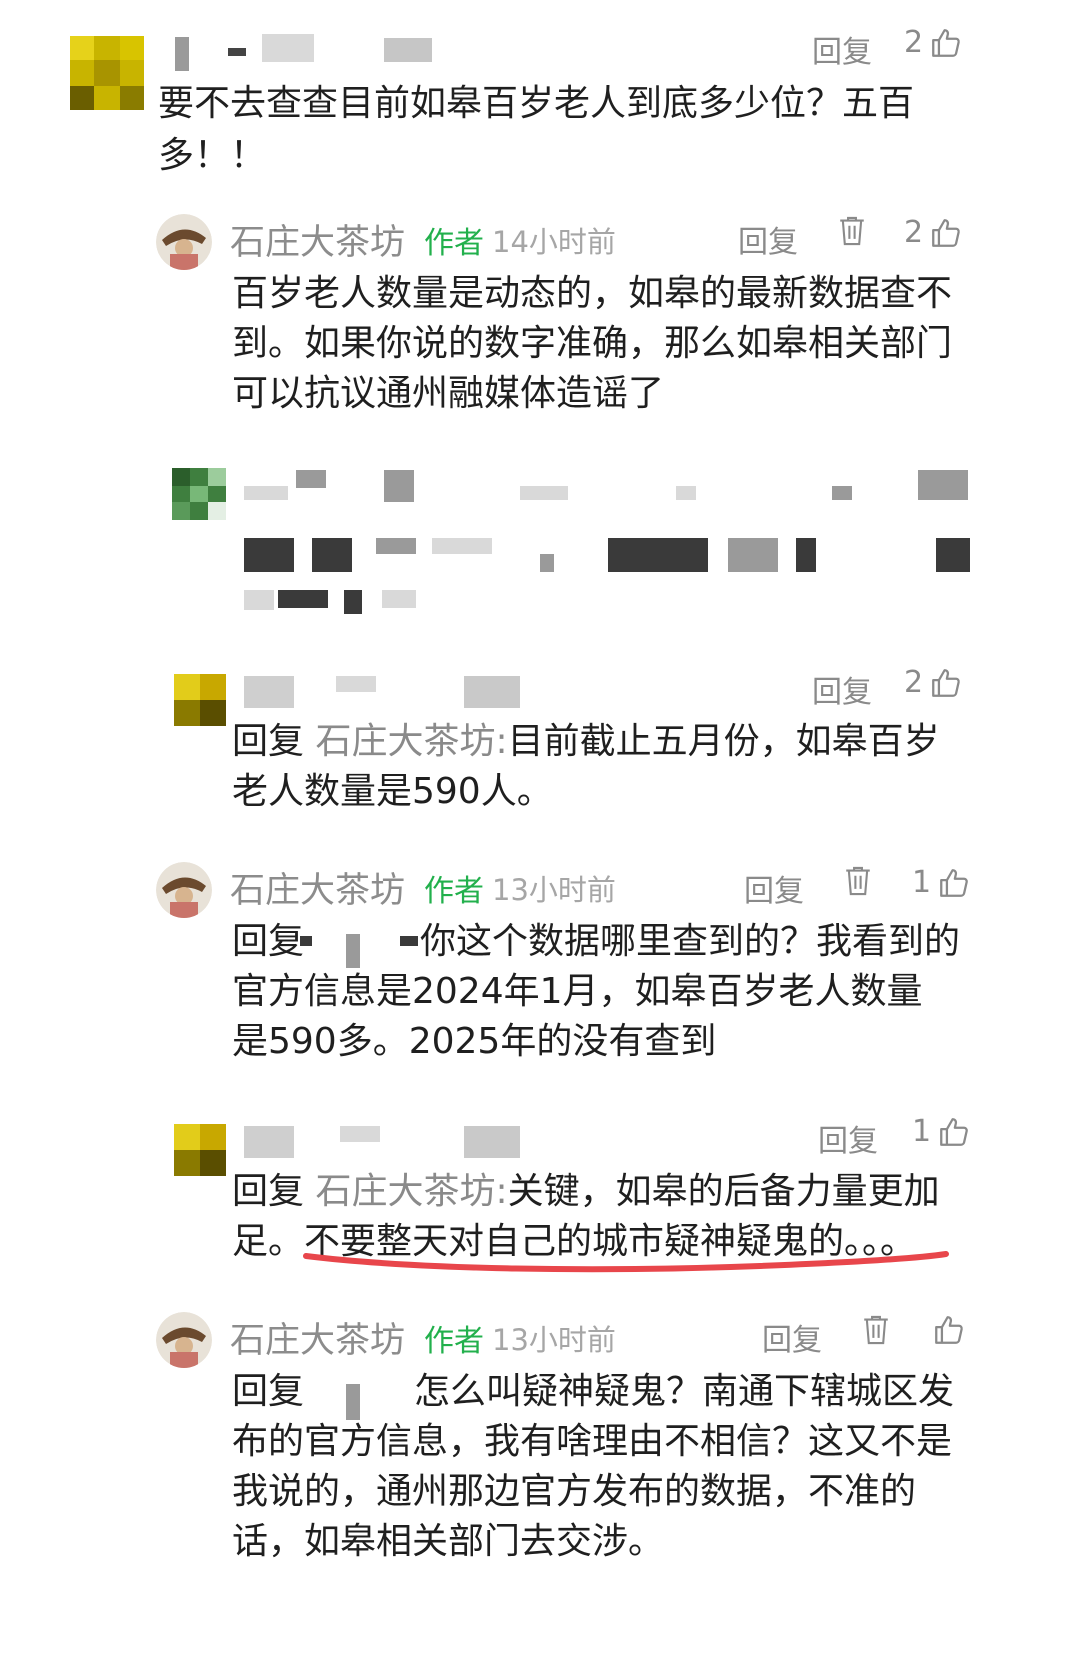  I want to click on comment-text: 要不去查查目前如皋百岁老人到底多少位？五百多！！, so click(536, 129).